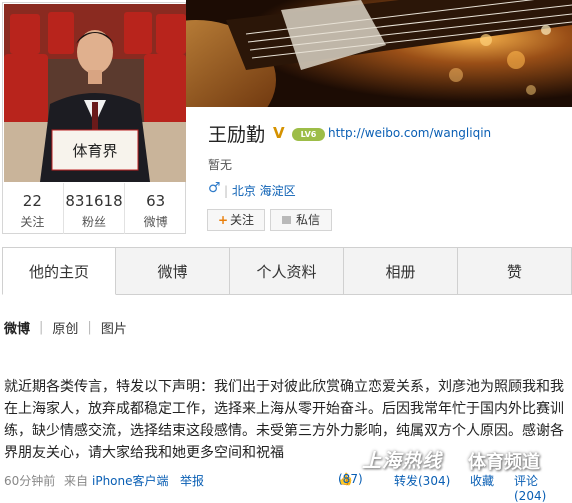  I want to click on avatar-nameplate: 体育界, so click(94, 151).